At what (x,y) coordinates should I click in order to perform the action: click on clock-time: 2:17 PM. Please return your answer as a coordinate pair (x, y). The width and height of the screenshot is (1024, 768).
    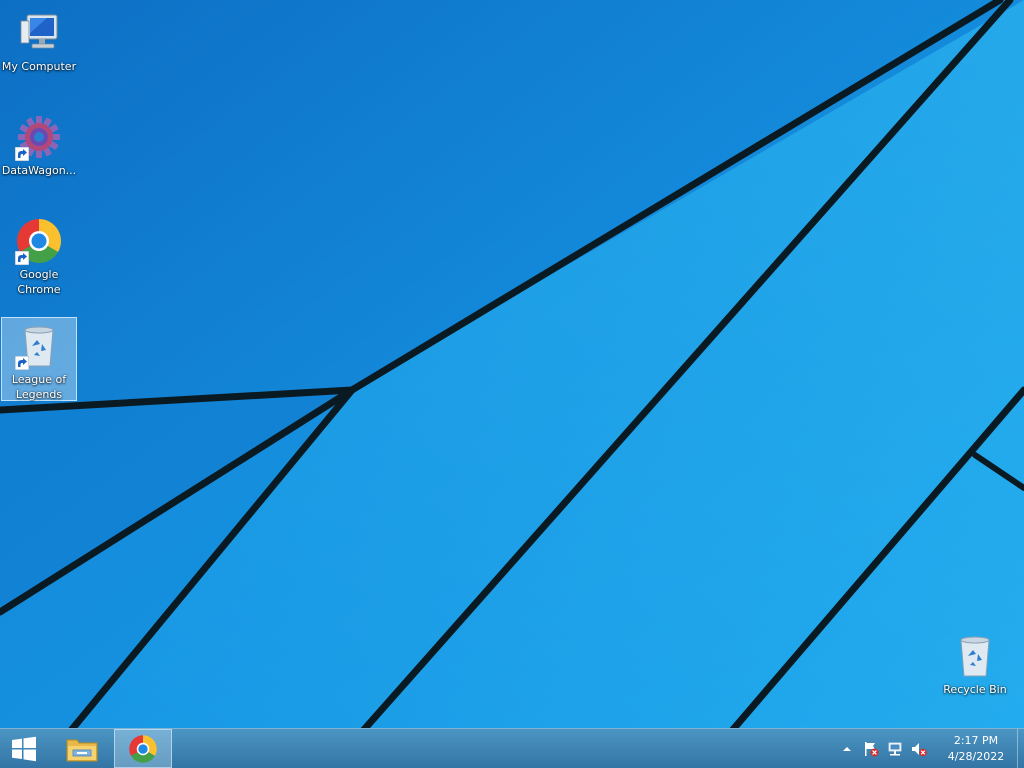
    Looking at the image, I should click on (976, 740).